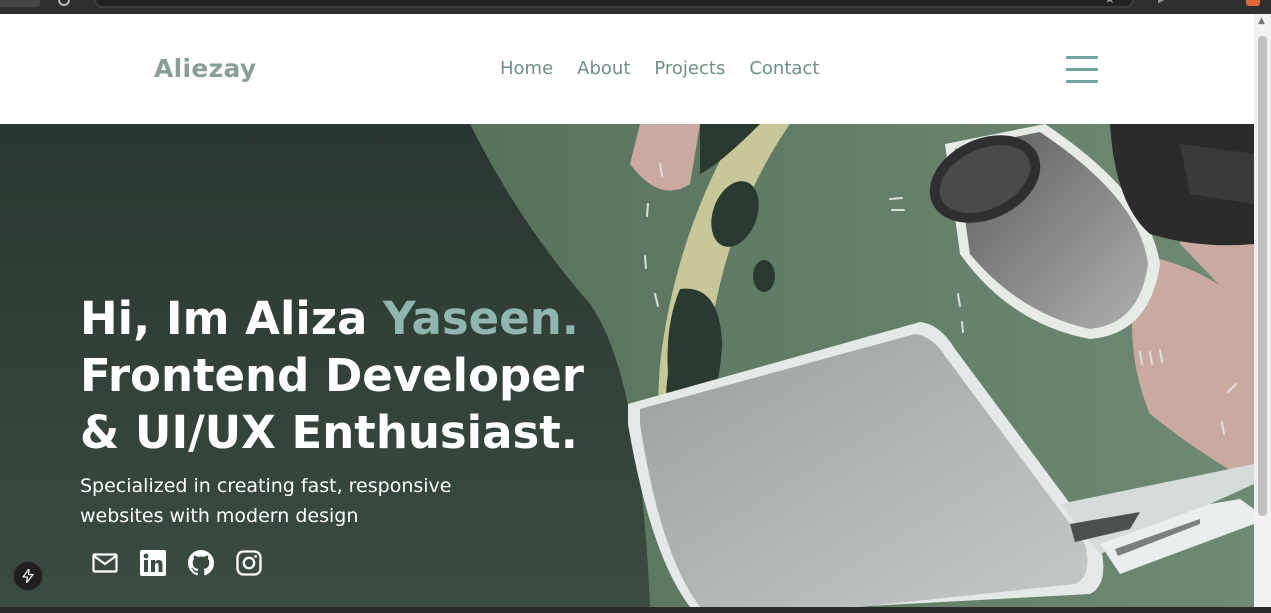 This screenshot has width=1271, height=613. I want to click on headline-line1: Hi, Im Aliza, so click(232, 318).